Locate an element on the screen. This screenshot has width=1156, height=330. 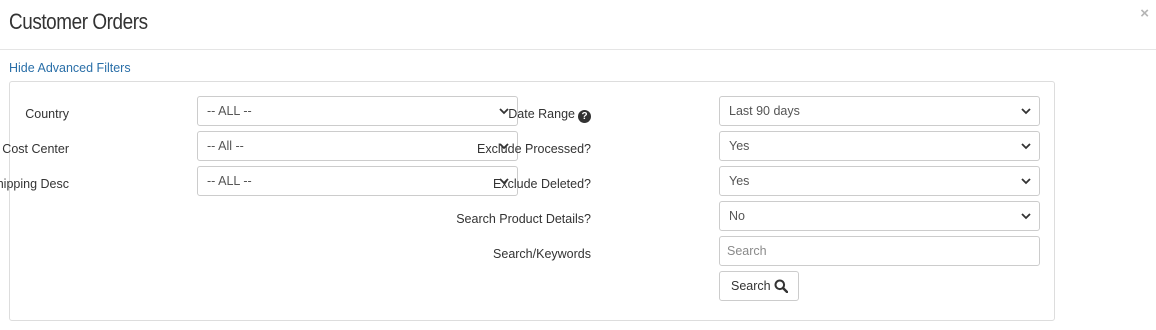
country-select-value: -- ALL -- is located at coordinates (229, 111).